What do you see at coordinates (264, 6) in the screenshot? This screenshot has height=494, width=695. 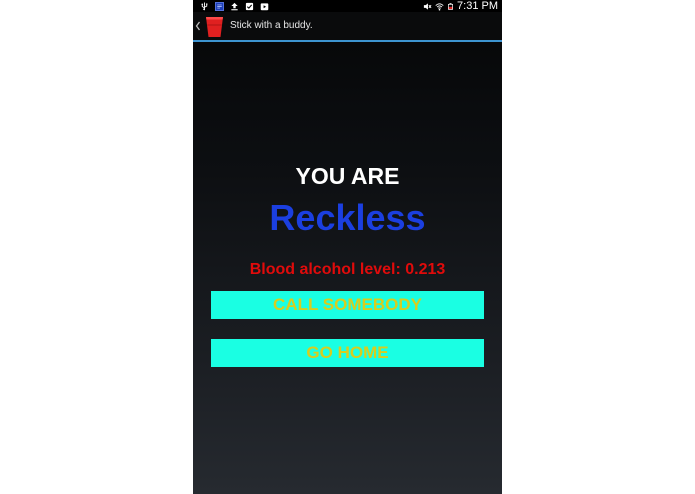 I see `play-store-icon` at bounding box center [264, 6].